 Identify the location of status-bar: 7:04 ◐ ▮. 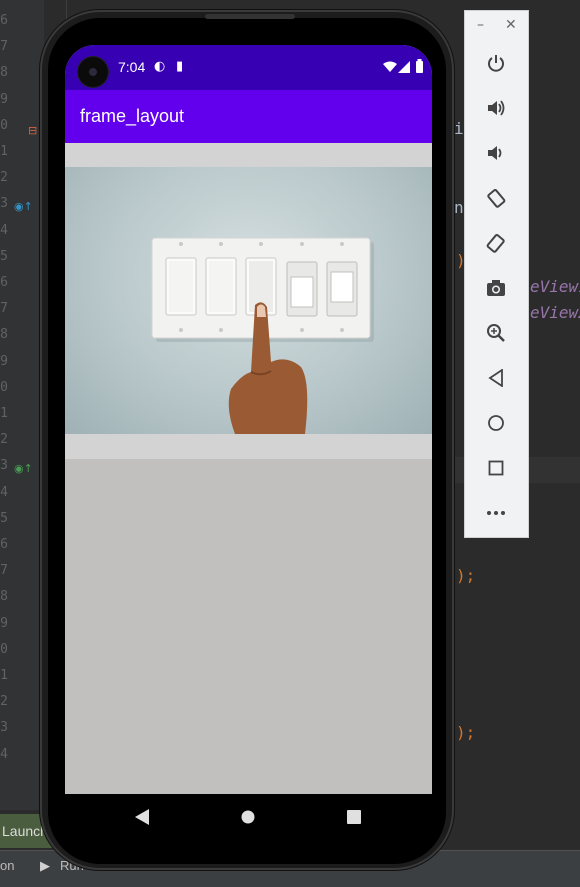
(248, 67).